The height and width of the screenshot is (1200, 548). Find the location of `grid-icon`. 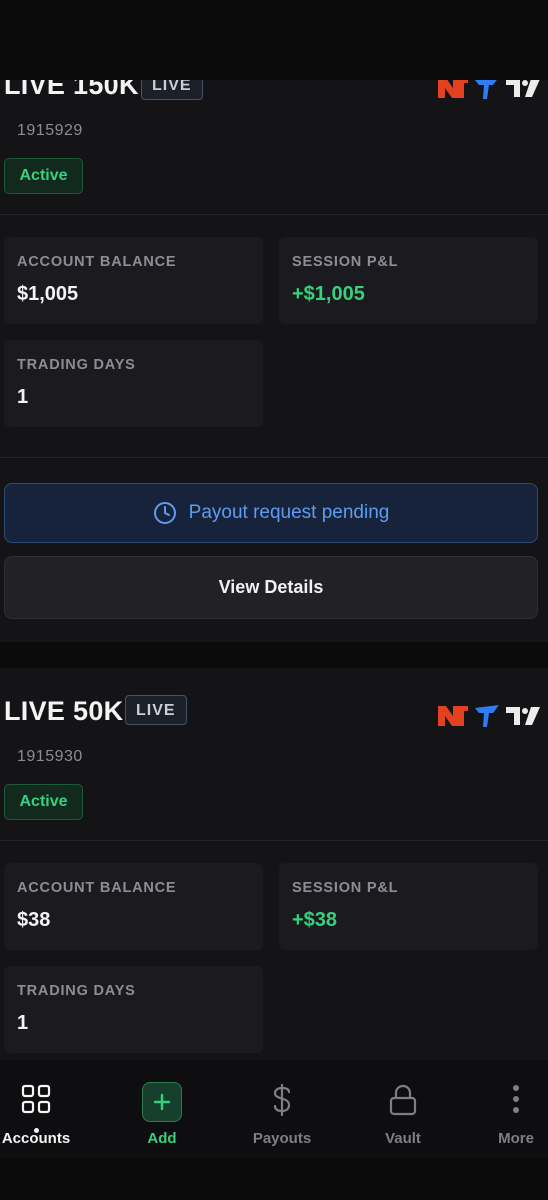

grid-icon is located at coordinates (36, 1099).